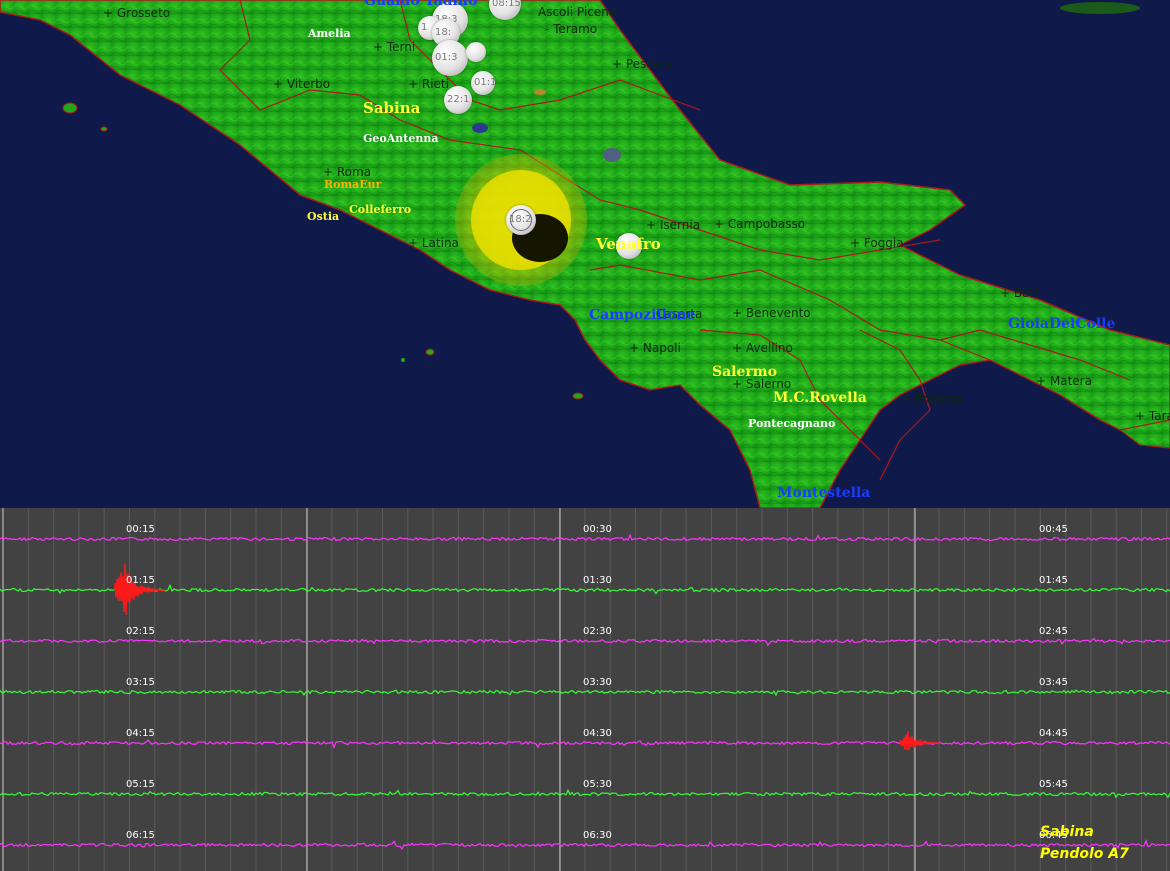  I want to click on city-label: + Foggia, so click(877, 243).